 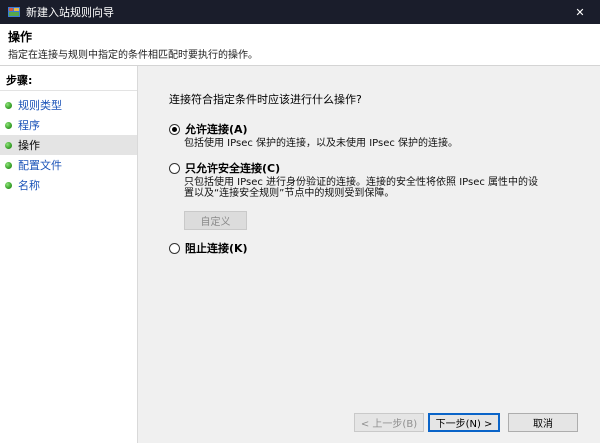 I want to click on step-rule-type: 规则类型, so click(x=68, y=105).